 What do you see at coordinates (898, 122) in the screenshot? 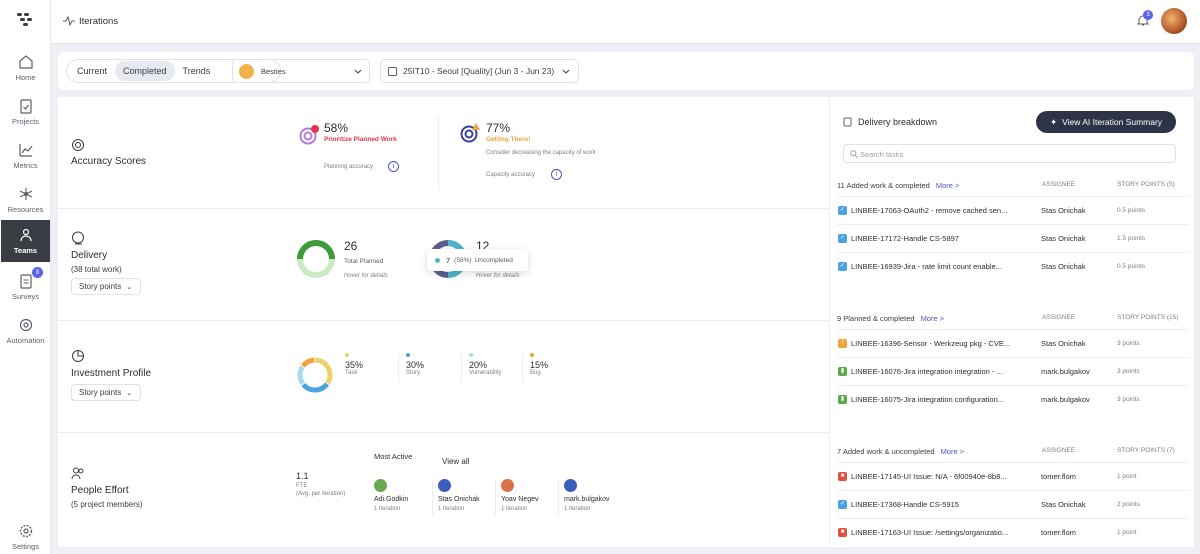
I see `breakdown-title: Delivery breakdown` at bounding box center [898, 122].